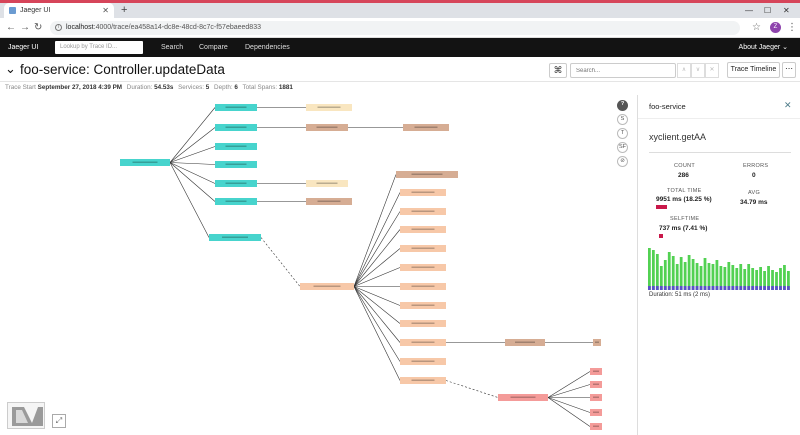 Image resolution: width=800 pixels, height=435 pixels. Describe the element at coordinates (622, 161) in the screenshot. I see `view-error-button: ⊘` at that location.